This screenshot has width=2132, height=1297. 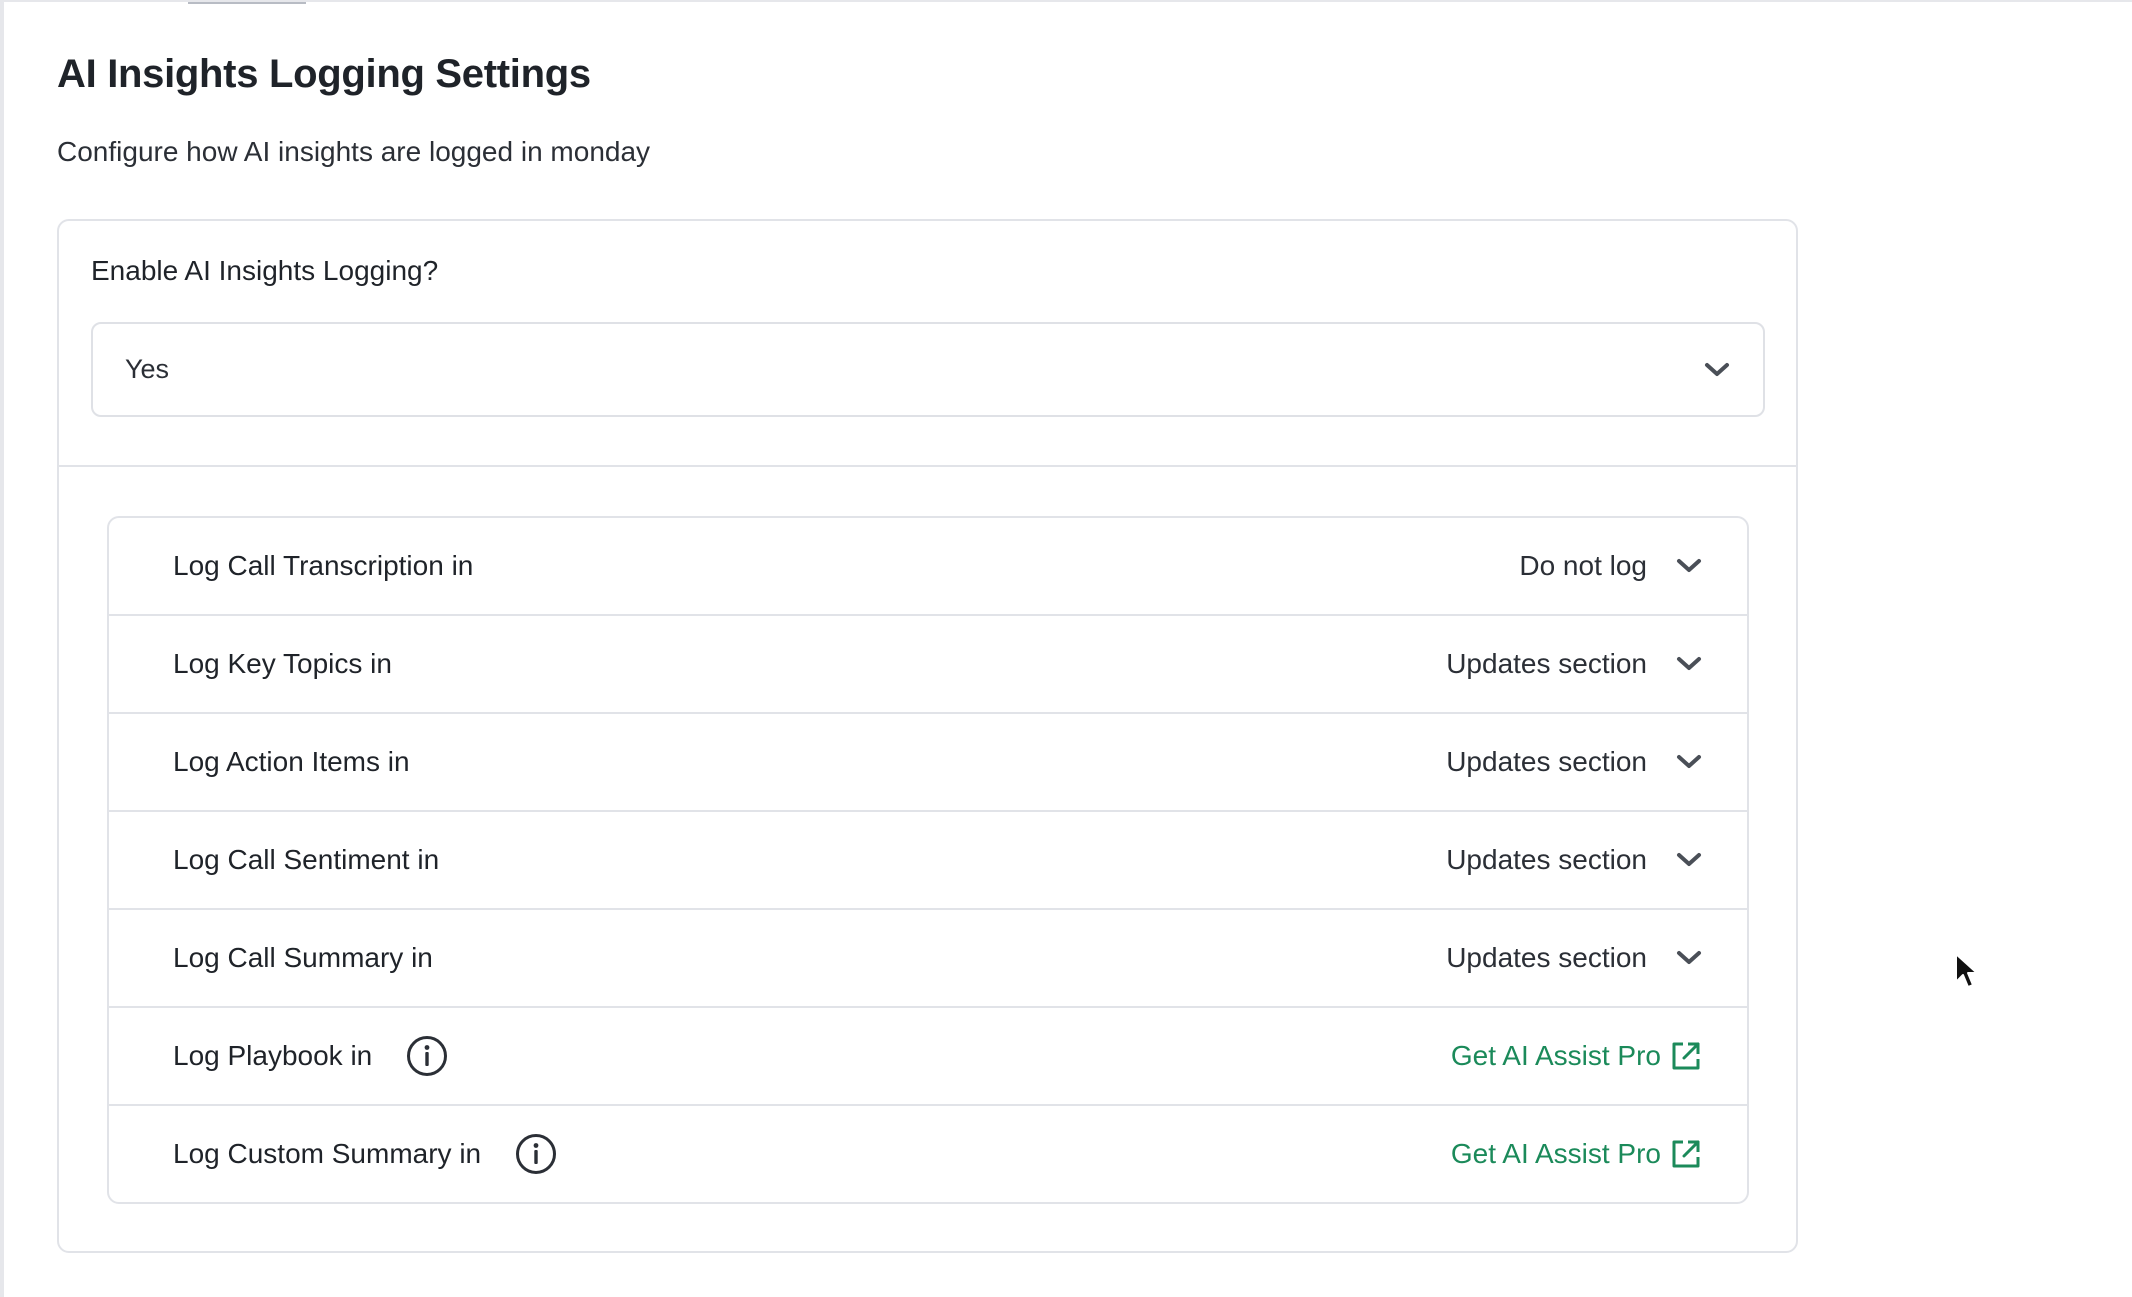 What do you see at coordinates (327, 1153) in the screenshot?
I see `row-label: Log Custom Summary in` at bounding box center [327, 1153].